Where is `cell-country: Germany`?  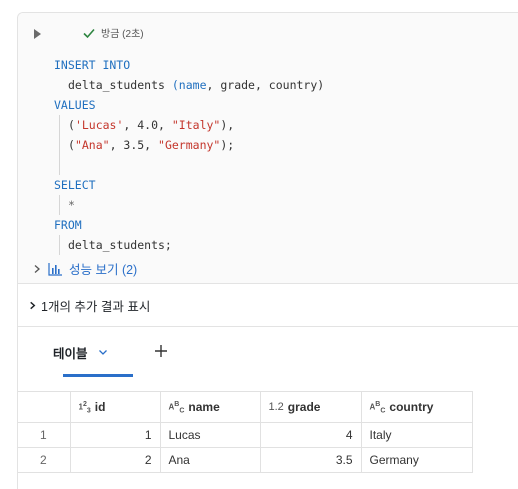
cell-country: Germany is located at coordinates (416, 460).